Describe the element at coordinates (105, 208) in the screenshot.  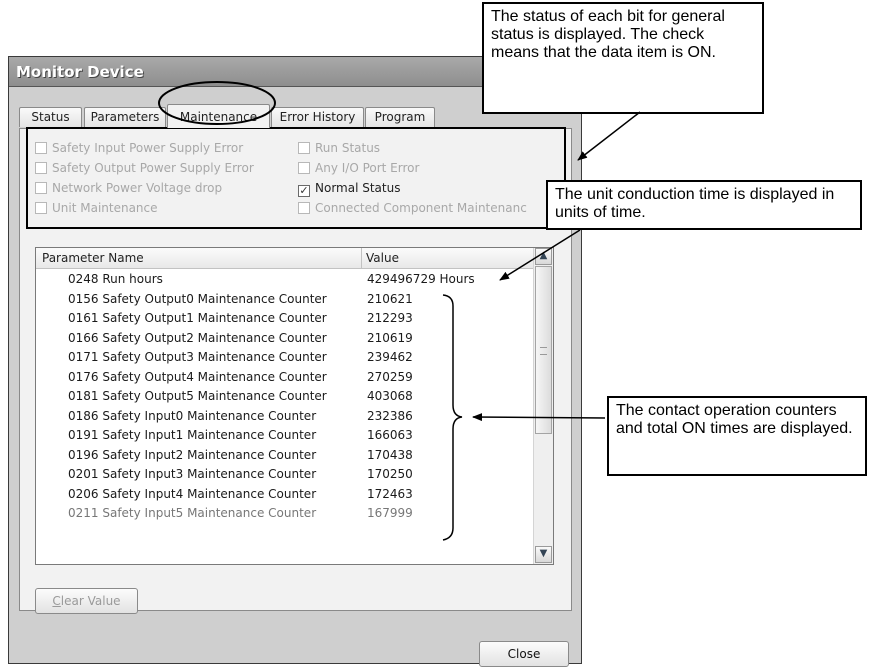
I see `checkbox-label: Unit Maintenance` at that location.